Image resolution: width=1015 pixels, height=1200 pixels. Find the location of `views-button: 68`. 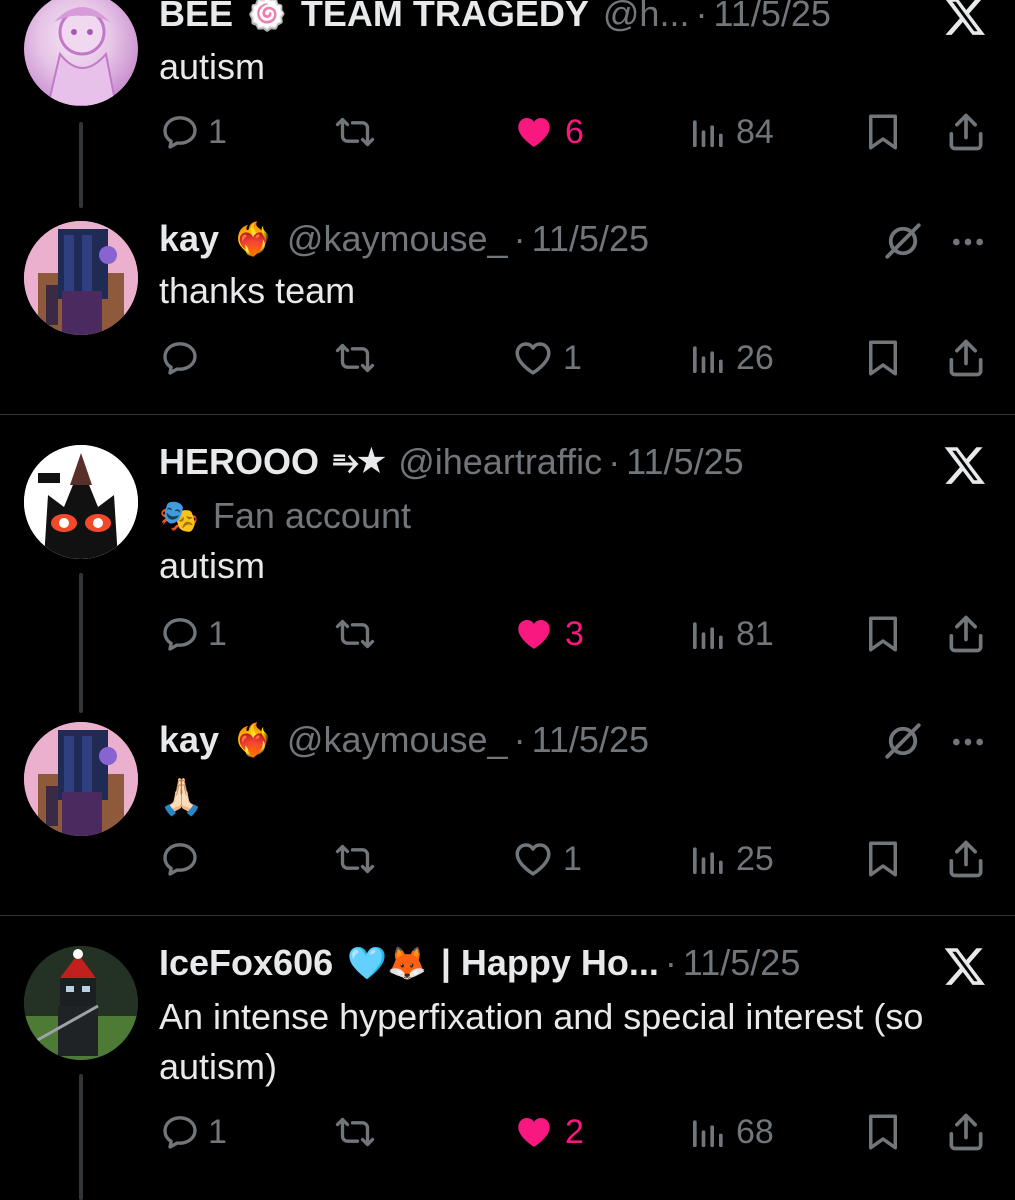

views-button: 68 is located at coordinates (731, 1132).